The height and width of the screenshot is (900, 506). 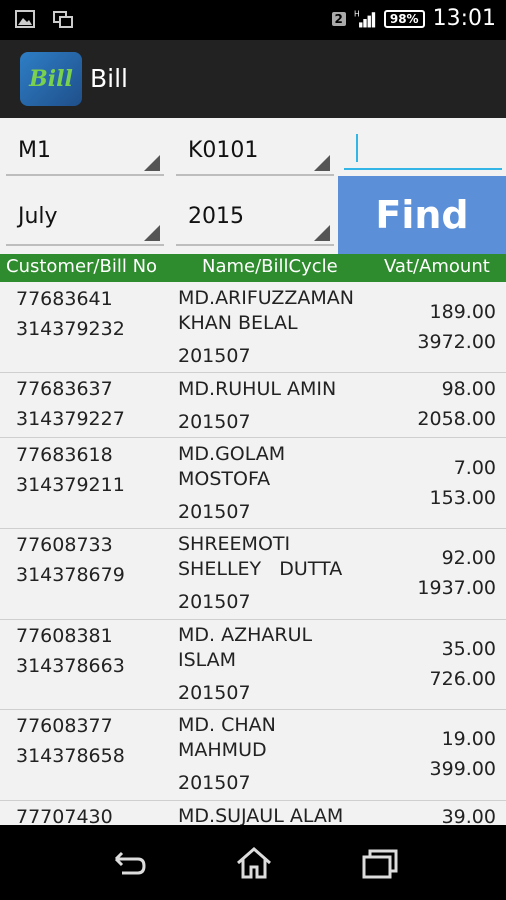 What do you see at coordinates (223, 150) in the screenshot?
I see `area-spinner-value: K0101` at bounding box center [223, 150].